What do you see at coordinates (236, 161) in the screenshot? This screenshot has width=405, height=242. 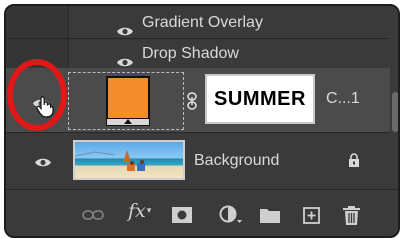 I see `layer-name: Background` at bounding box center [236, 161].